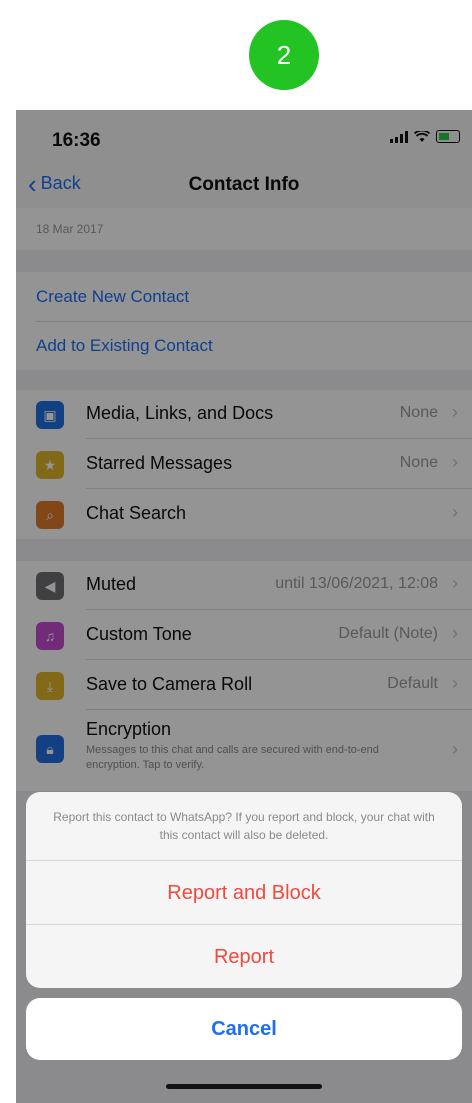  I want to click on report-and-block-button: Report and Block, so click(244, 892).